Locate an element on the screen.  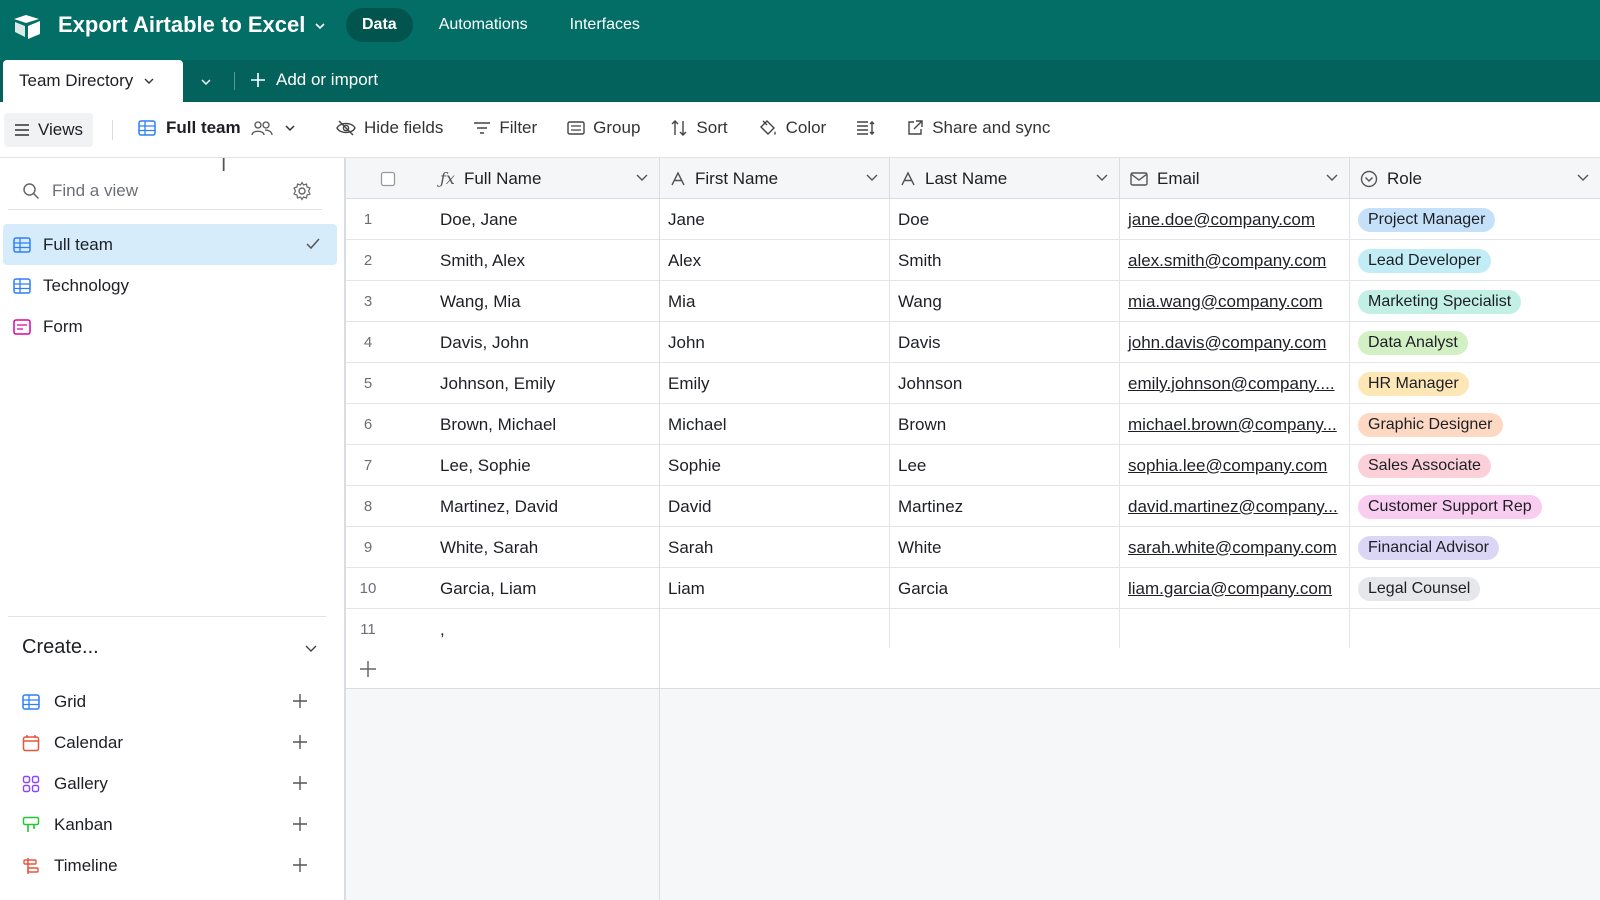
cell-full-name: White, Sarah is located at coordinates (545, 547).